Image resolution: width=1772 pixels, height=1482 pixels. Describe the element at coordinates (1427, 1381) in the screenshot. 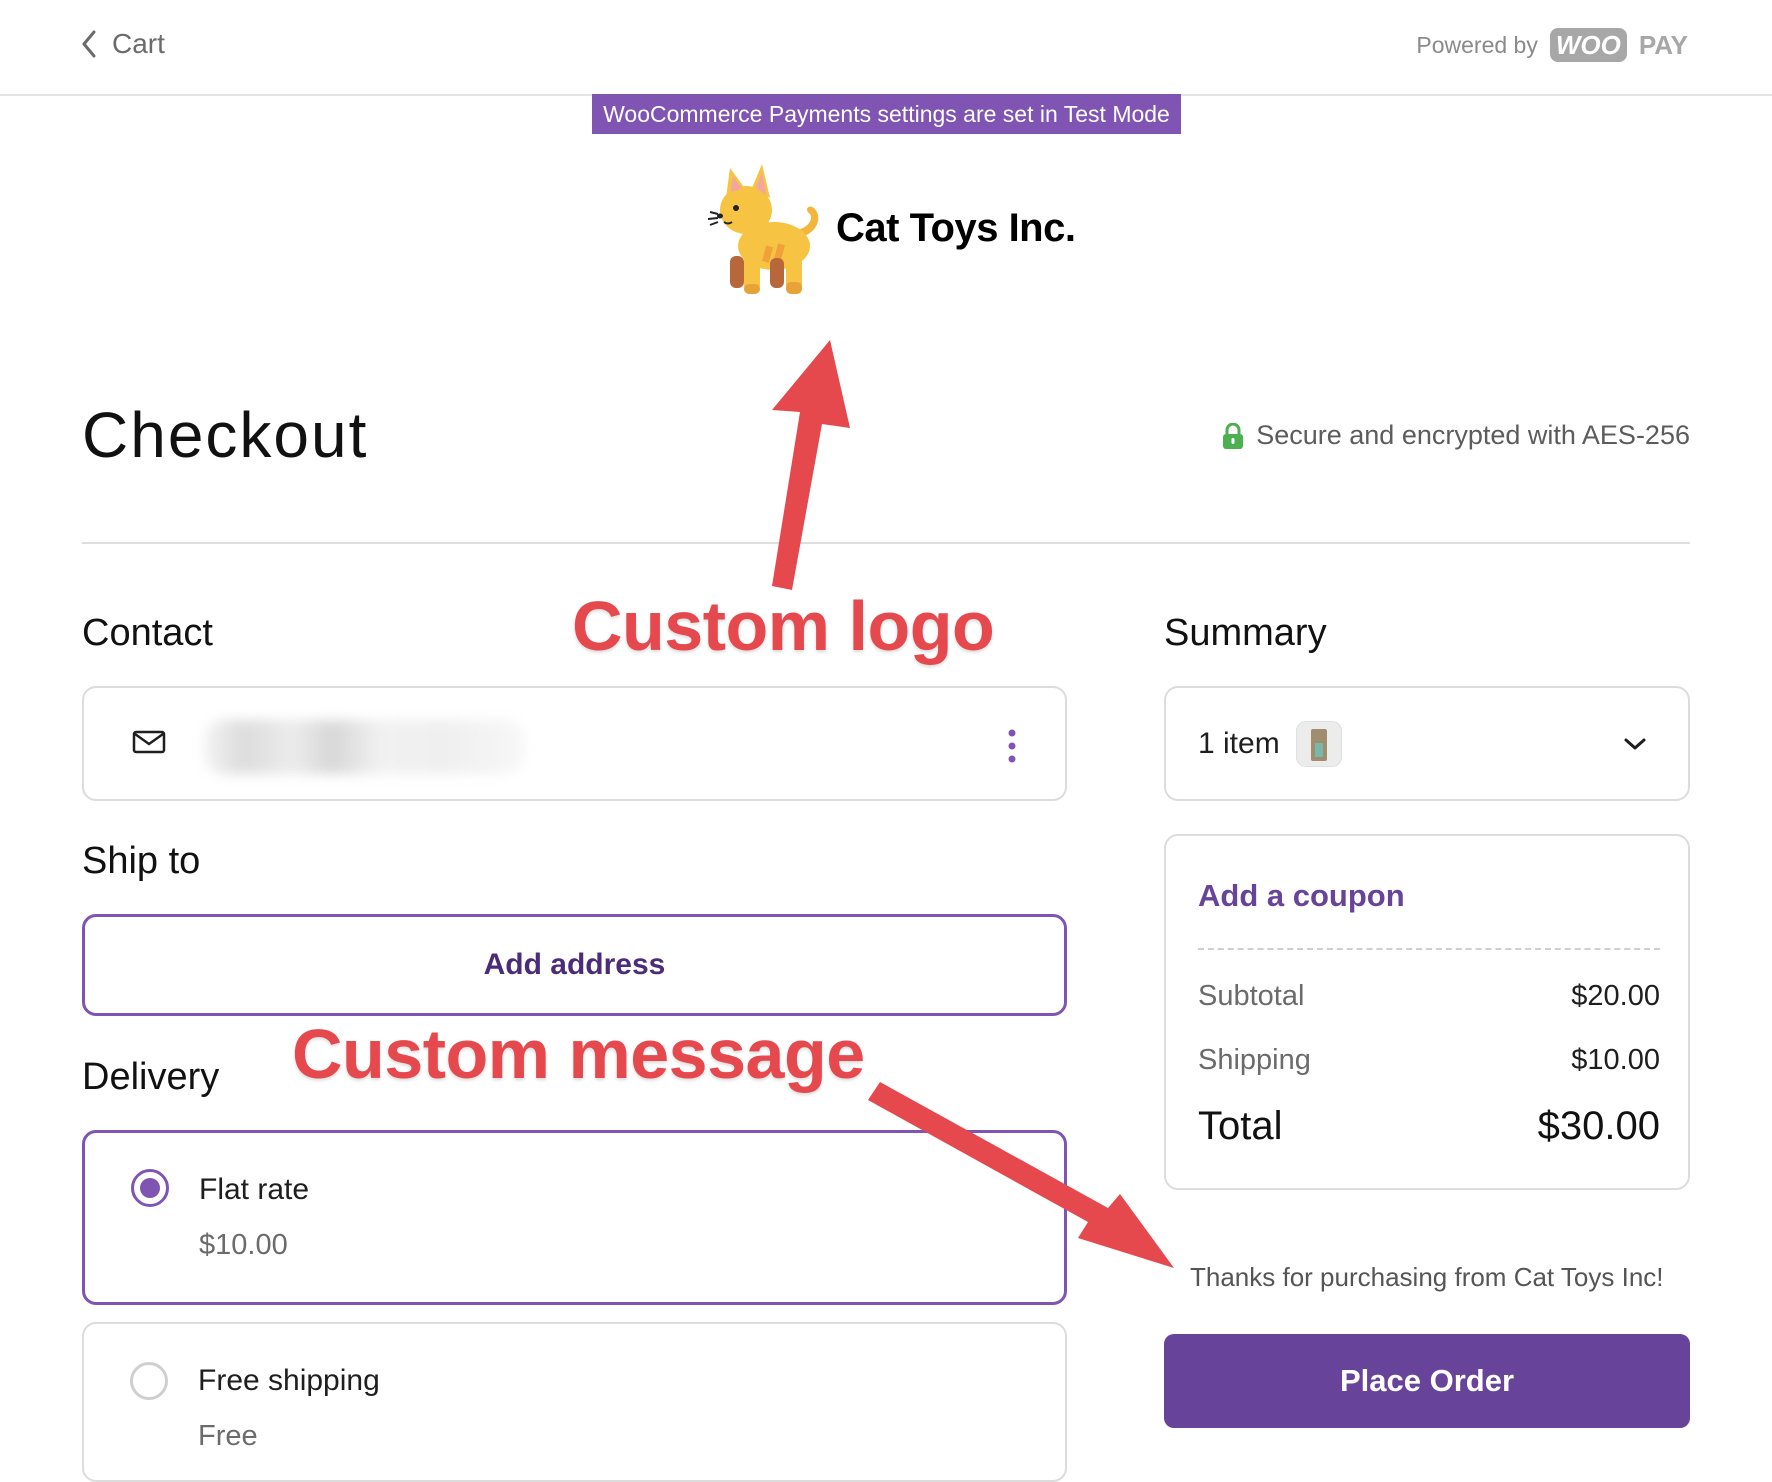

I see `place-order-button: Place Order` at that location.